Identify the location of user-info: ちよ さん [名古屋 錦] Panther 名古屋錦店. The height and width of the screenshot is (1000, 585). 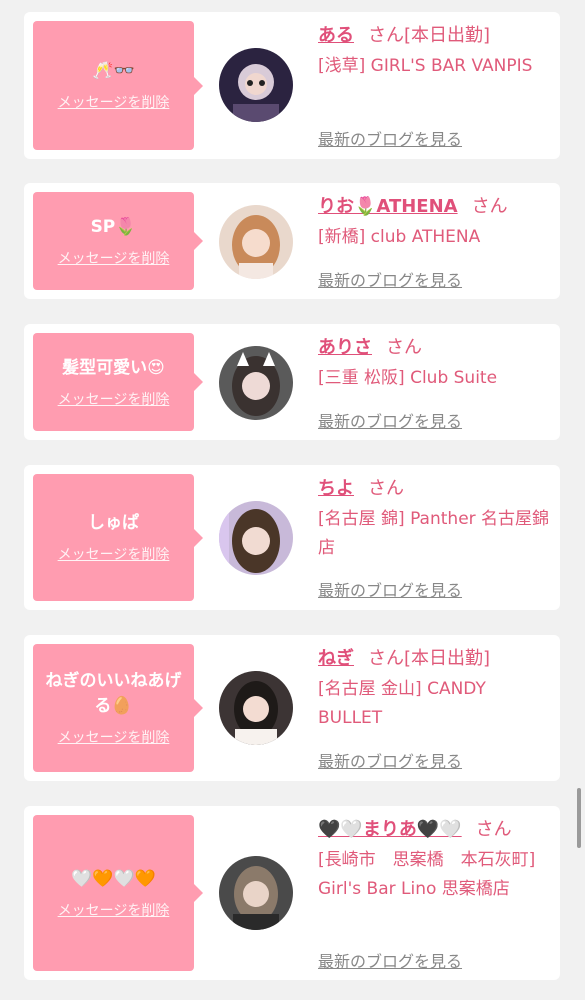
(434, 519).